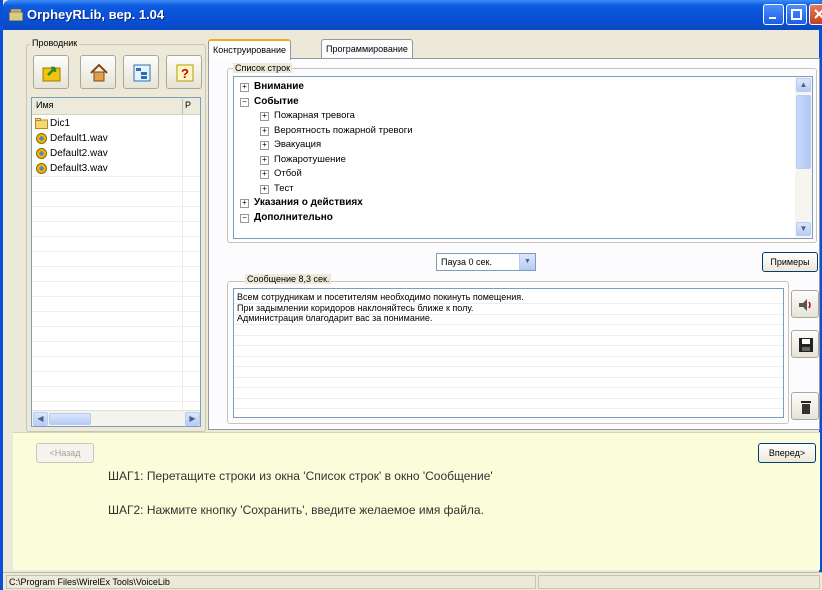  Describe the element at coordinates (336, 131) in the screenshot. I see `tree-item: + Вероятность пожарной тревоги` at that location.